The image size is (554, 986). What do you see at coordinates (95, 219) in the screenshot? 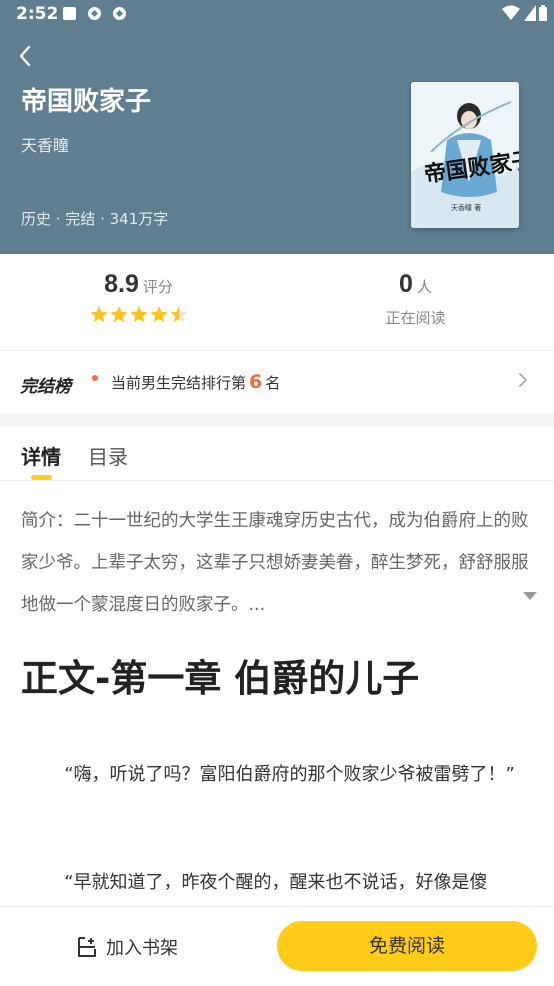
I see `book-meta: 历史 · 完结 · 341万字` at bounding box center [95, 219].